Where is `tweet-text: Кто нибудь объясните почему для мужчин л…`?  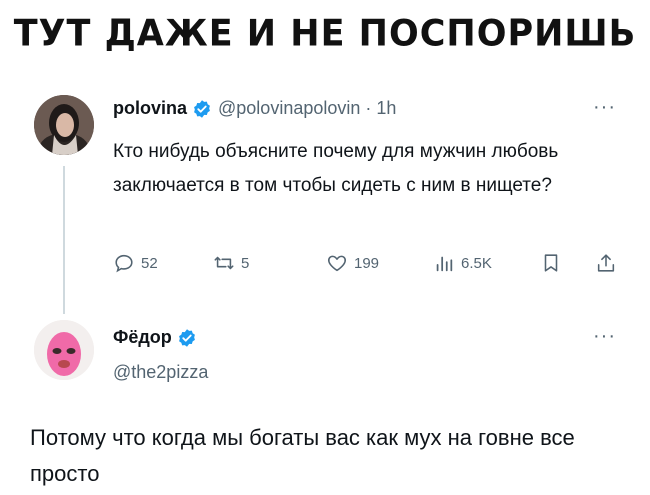 tweet-text: Кто нибудь объясните почему для мужчин л… is located at coordinates (336, 168).